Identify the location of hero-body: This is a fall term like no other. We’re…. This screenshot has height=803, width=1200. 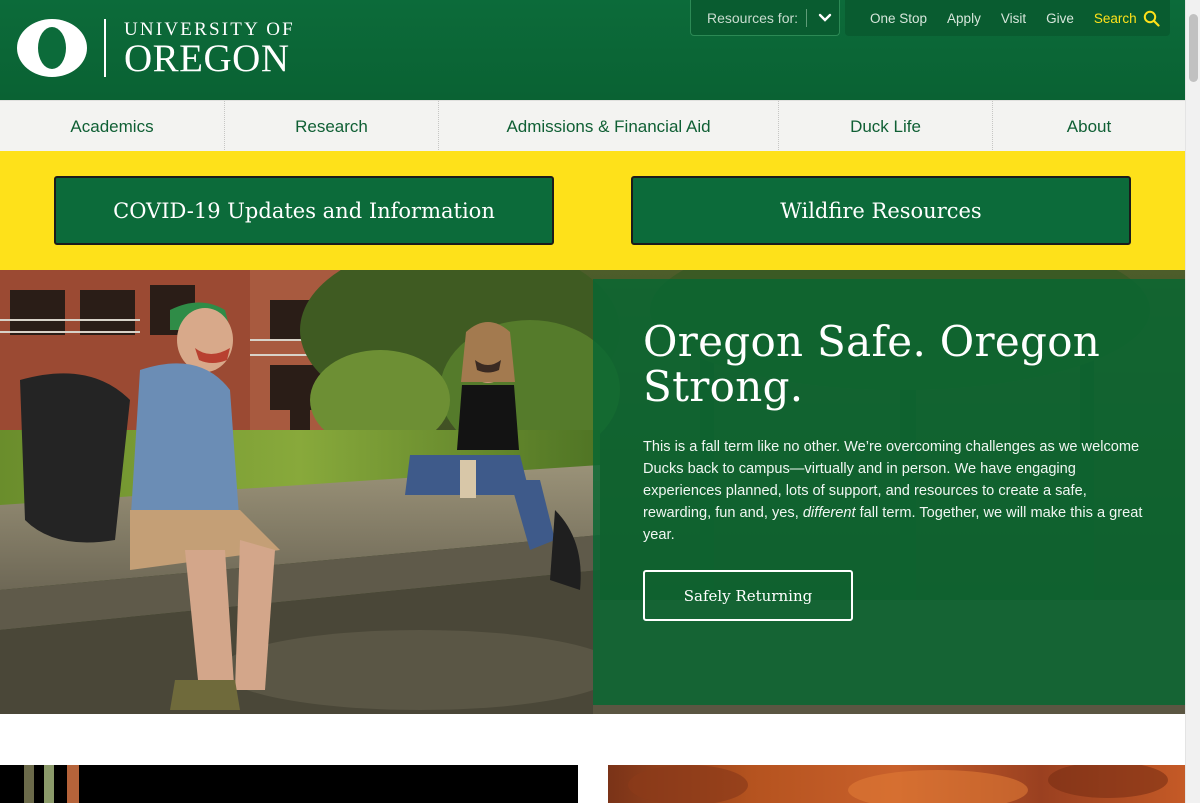
(893, 491).